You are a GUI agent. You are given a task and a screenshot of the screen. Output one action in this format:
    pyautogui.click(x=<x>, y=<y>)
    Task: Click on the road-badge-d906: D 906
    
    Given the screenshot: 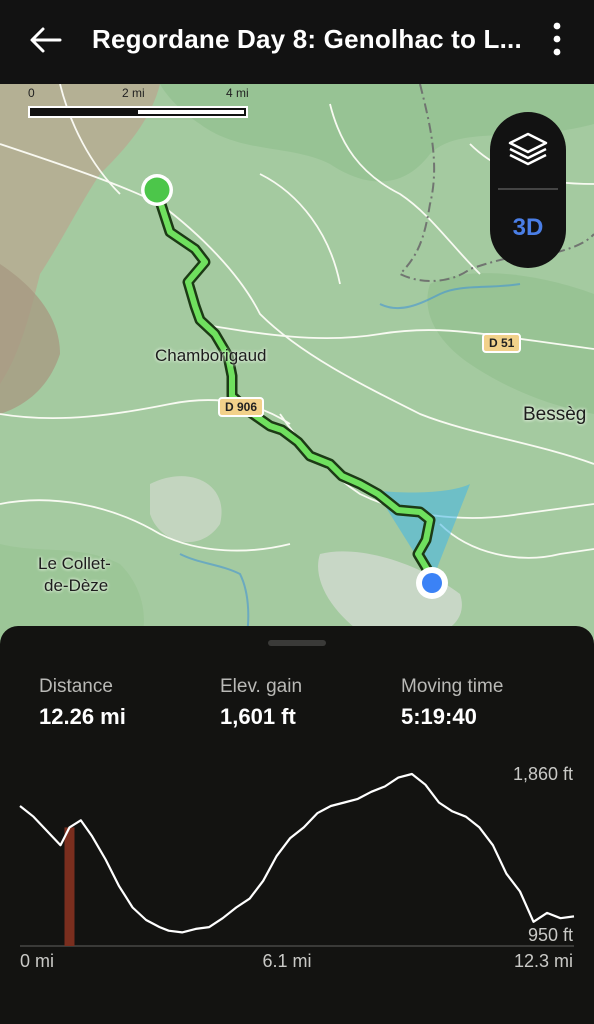 What is the action you would take?
    pyautogui.click(x=241, y=407)
    